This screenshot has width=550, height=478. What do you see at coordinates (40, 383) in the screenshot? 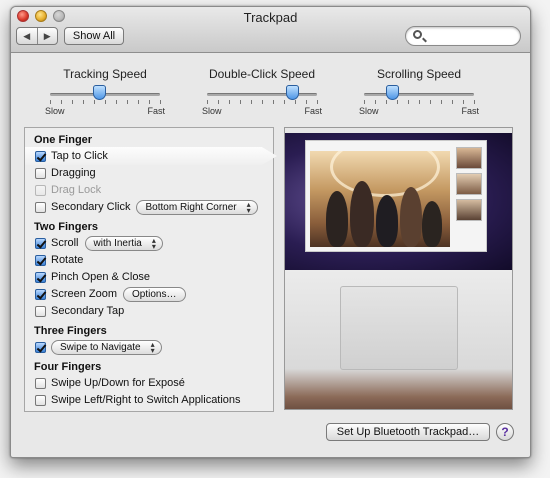
I see `expose-checkbox` at bounding box center [40, 383].